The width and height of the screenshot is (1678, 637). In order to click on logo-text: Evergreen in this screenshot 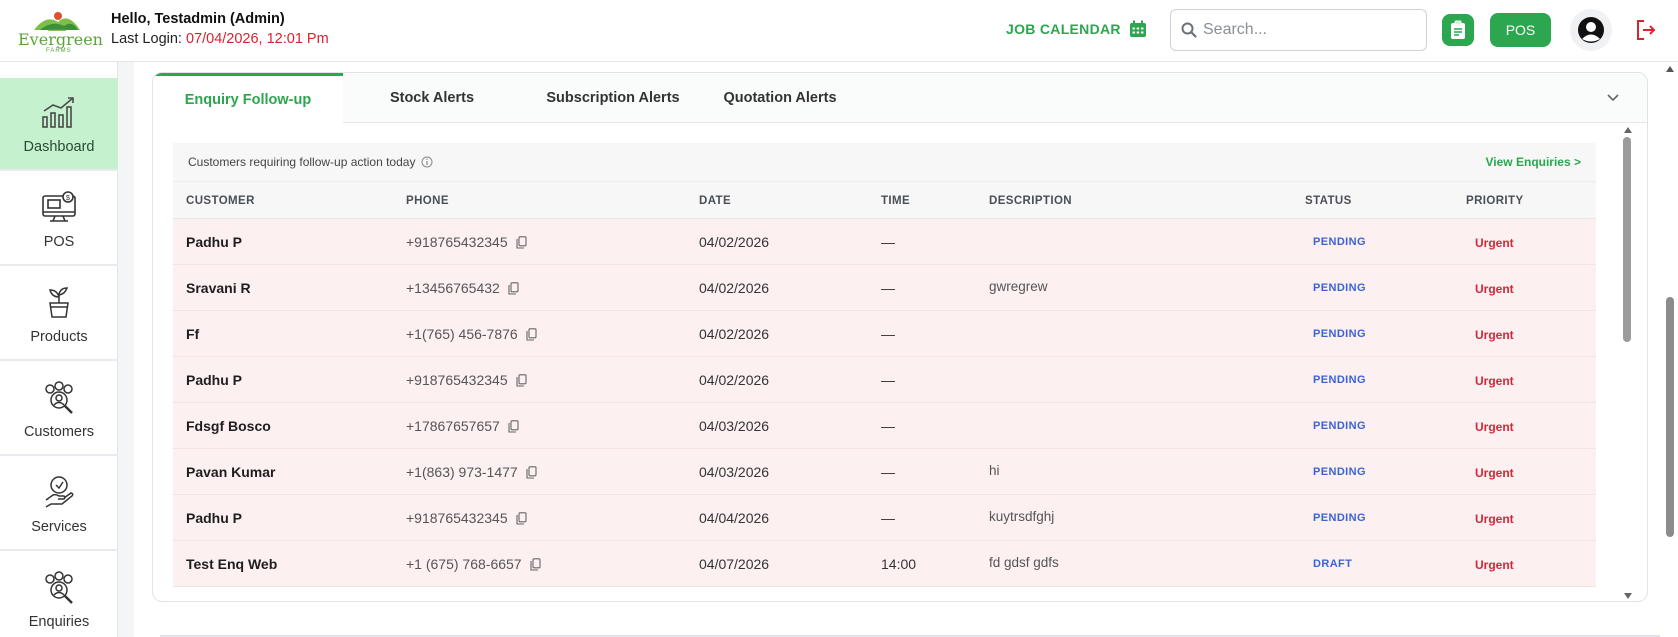, I will do `click(60, 39)`.